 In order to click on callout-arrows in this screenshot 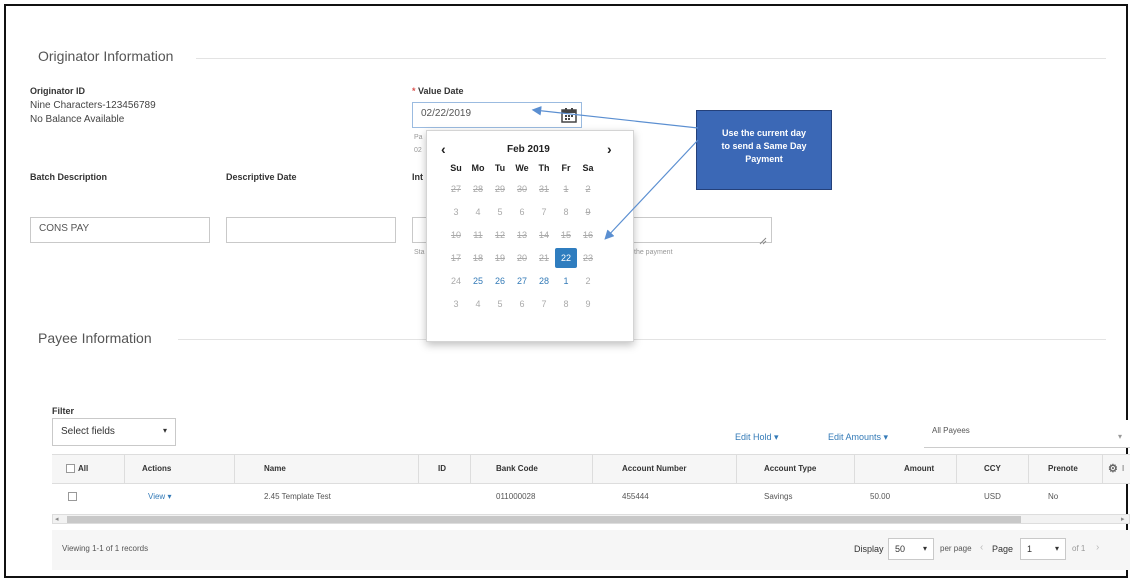, I will do `click(615, 173)`.